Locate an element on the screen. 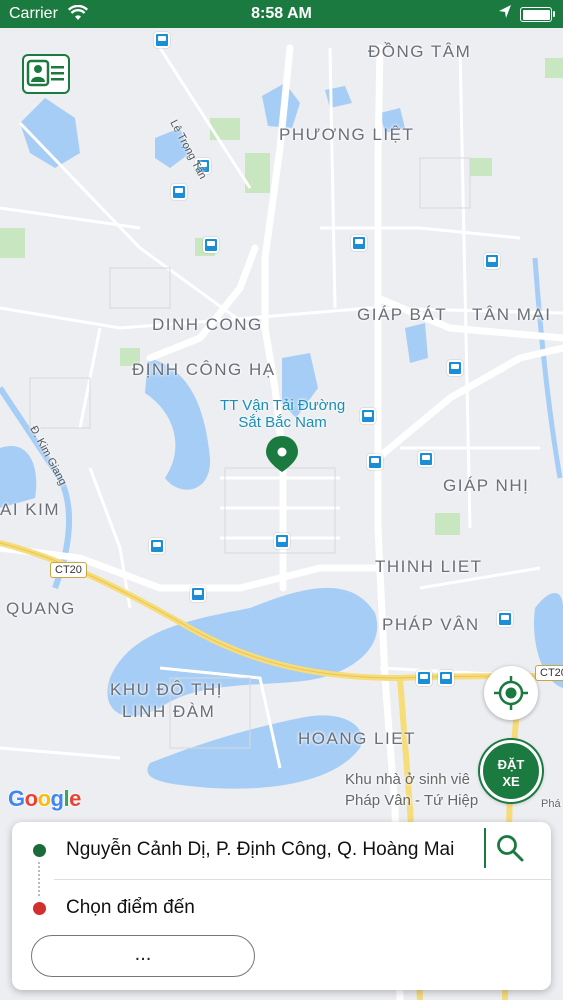 The height and width of the screenshot is (1000, 563). contact-card-icon is located at coordinates (45, 73).